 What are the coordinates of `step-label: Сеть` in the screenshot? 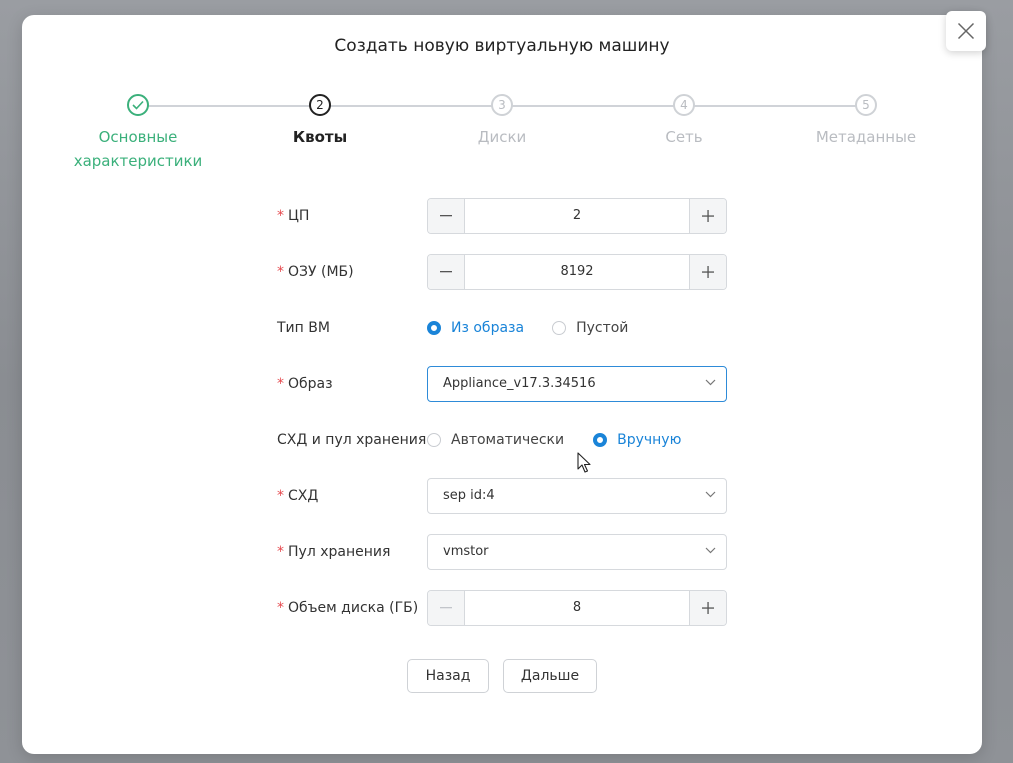 It's located at (684, 137).